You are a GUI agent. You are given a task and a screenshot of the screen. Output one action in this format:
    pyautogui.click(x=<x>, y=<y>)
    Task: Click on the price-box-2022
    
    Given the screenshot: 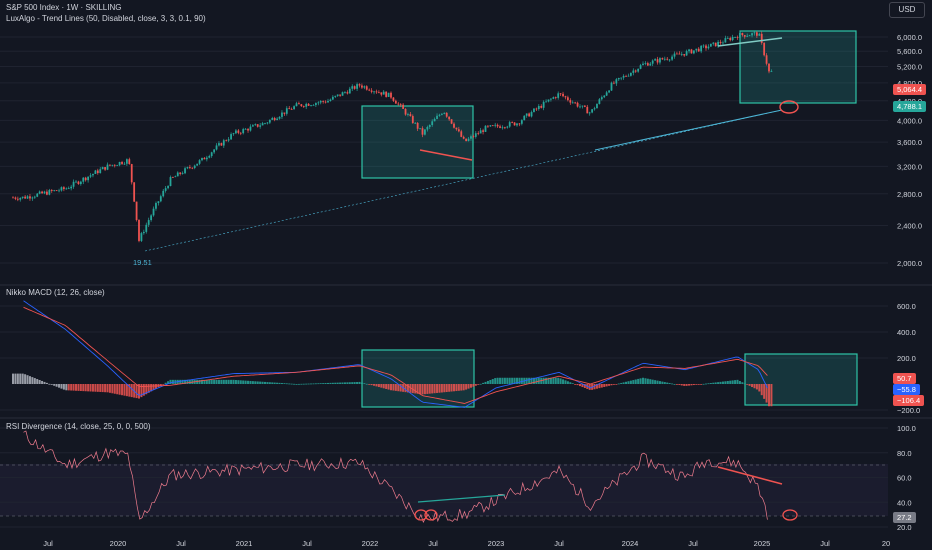 What is the action you would take?
    pyautogui.click(x=417, y=142)
    